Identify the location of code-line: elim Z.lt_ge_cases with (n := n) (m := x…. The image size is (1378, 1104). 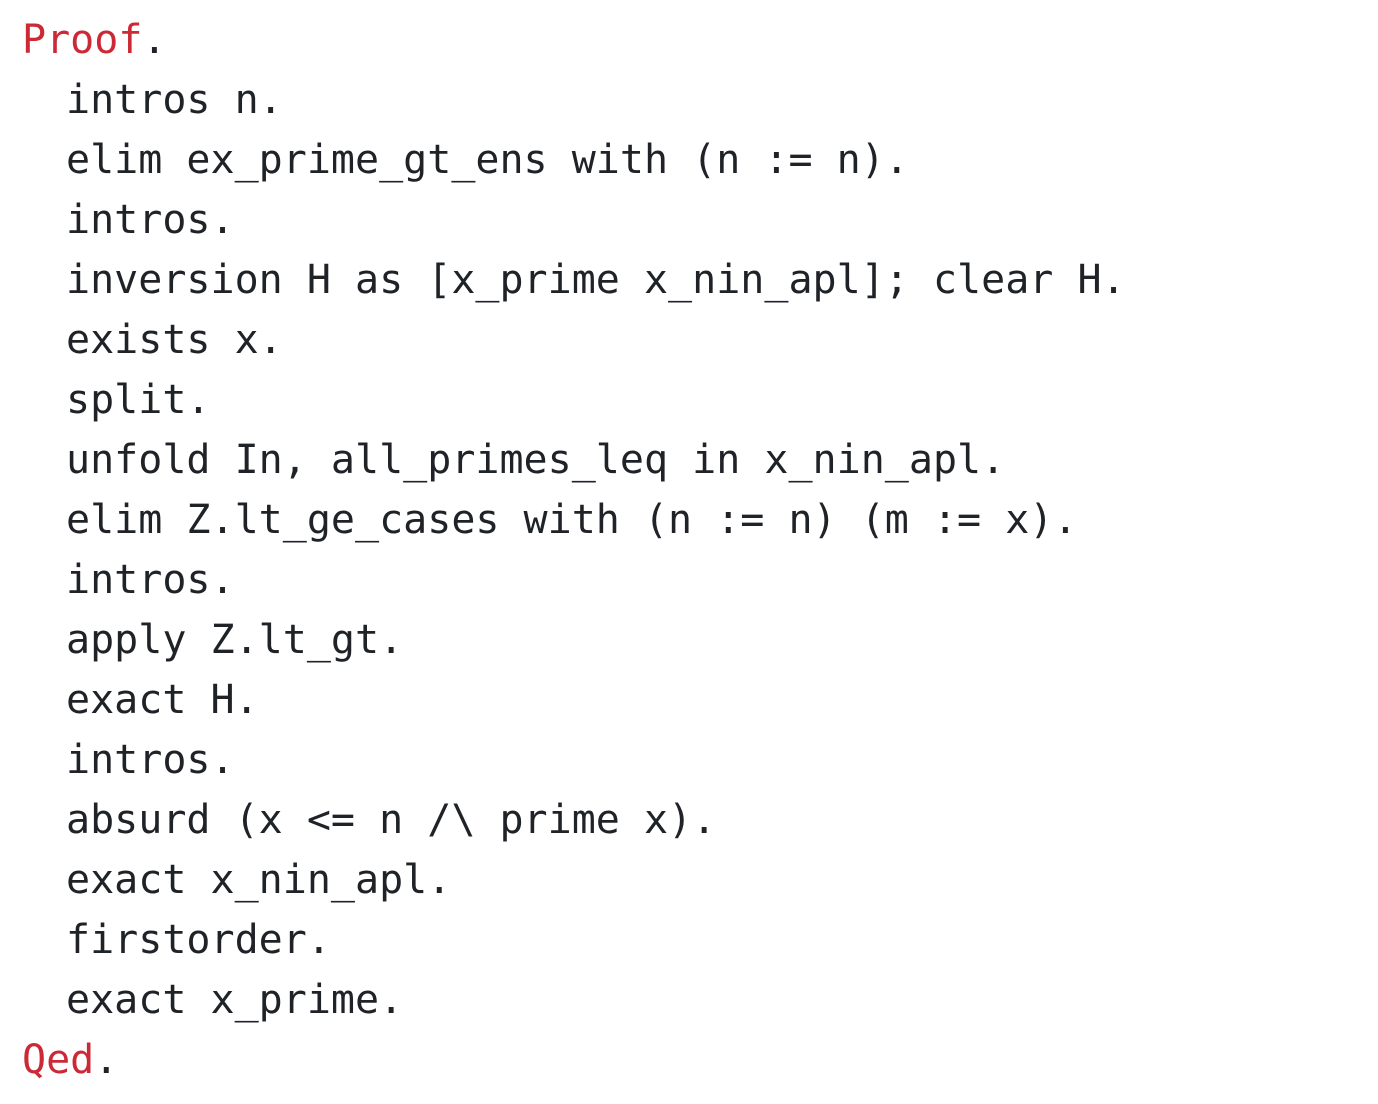
(689, 520).